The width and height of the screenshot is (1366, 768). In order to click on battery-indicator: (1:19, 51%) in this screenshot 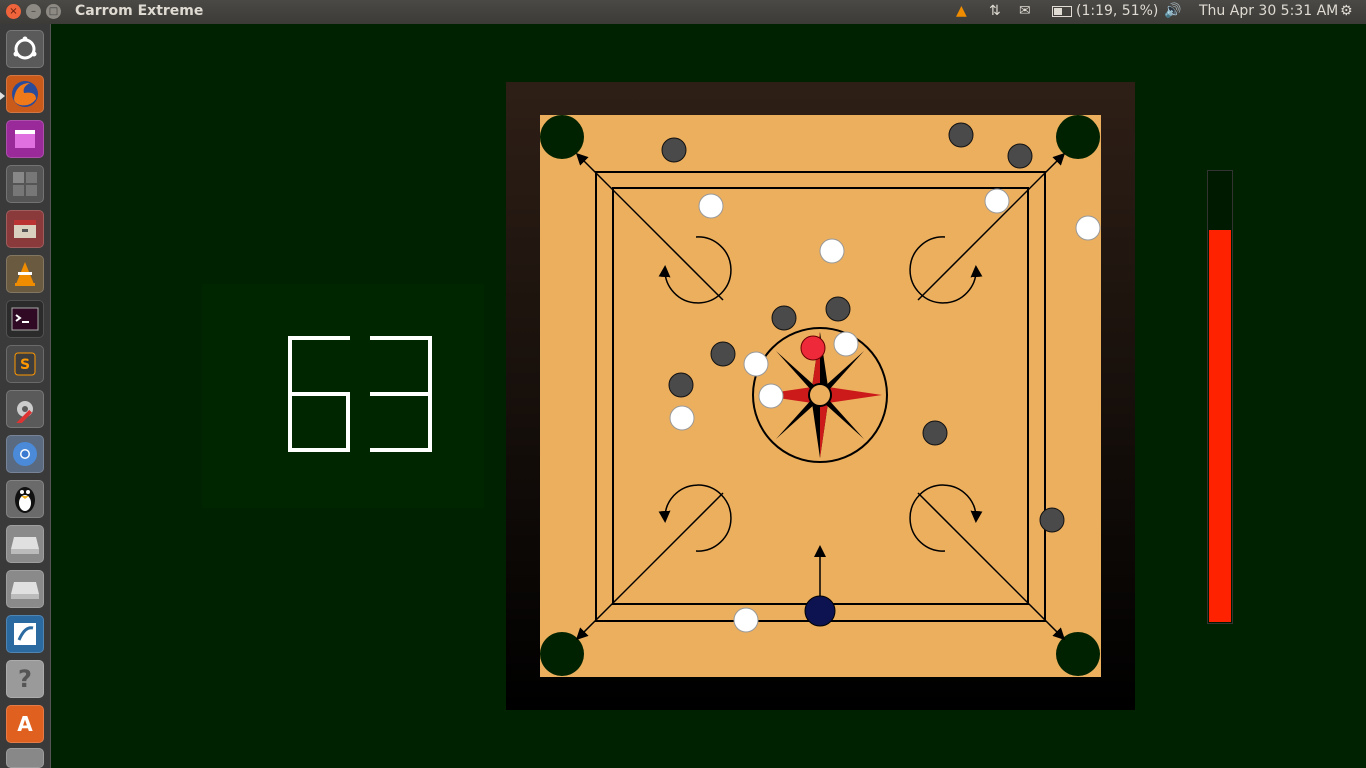, I will do `click(1105, 11)`.